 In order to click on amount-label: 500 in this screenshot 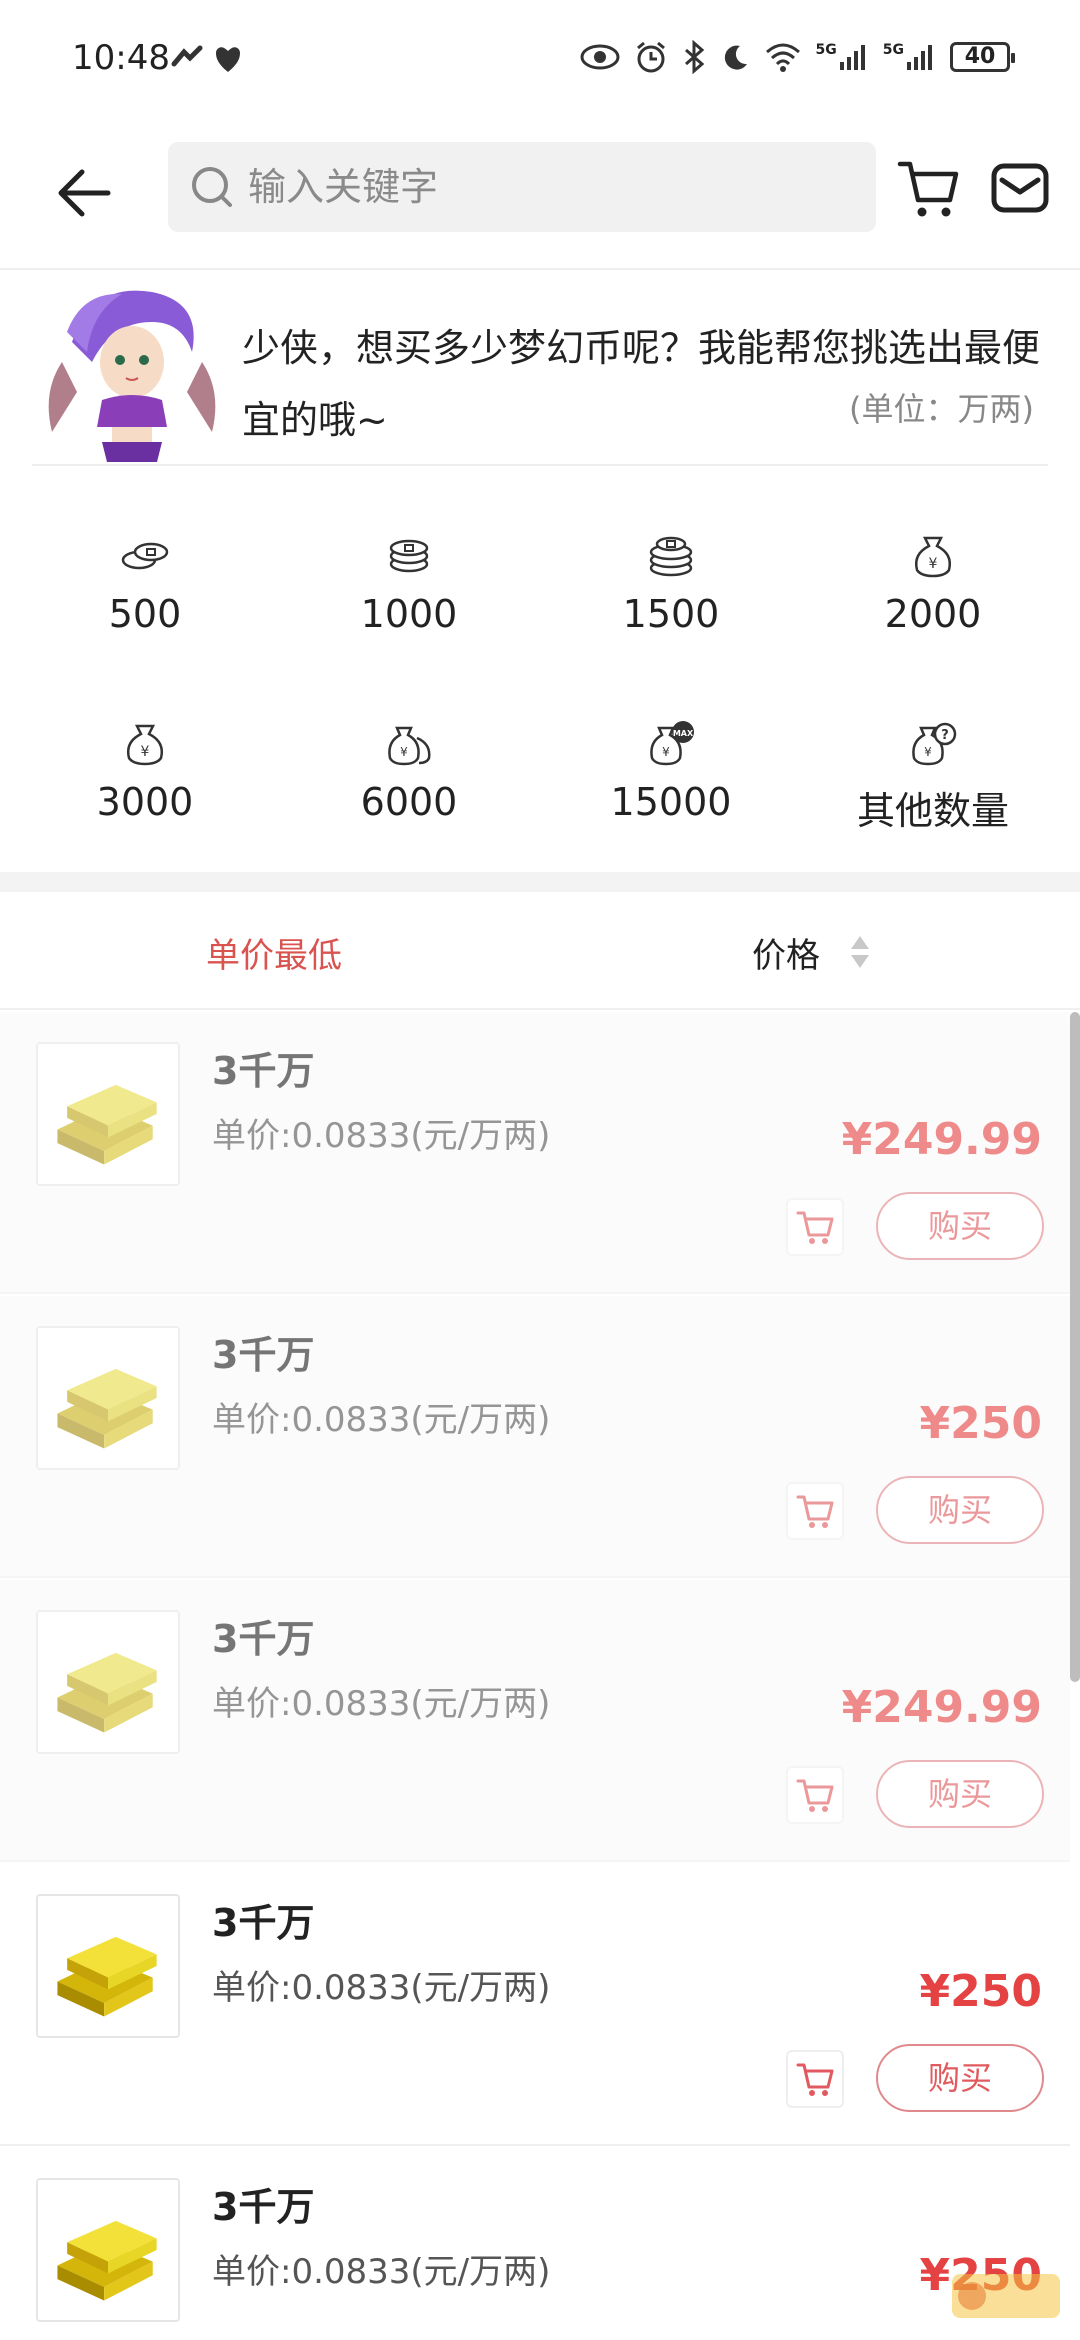, I will do `click(145, 614)`.